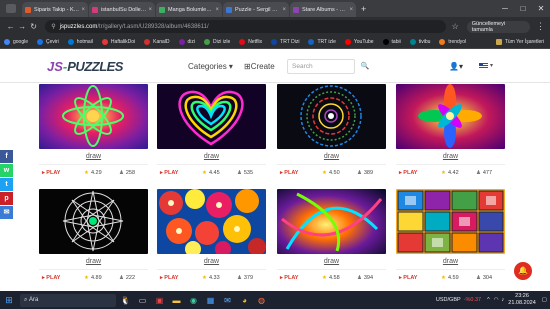 The height and width of the screenshot is (309, 550). I want to click on facebook-icon: f, so click(6, 156).